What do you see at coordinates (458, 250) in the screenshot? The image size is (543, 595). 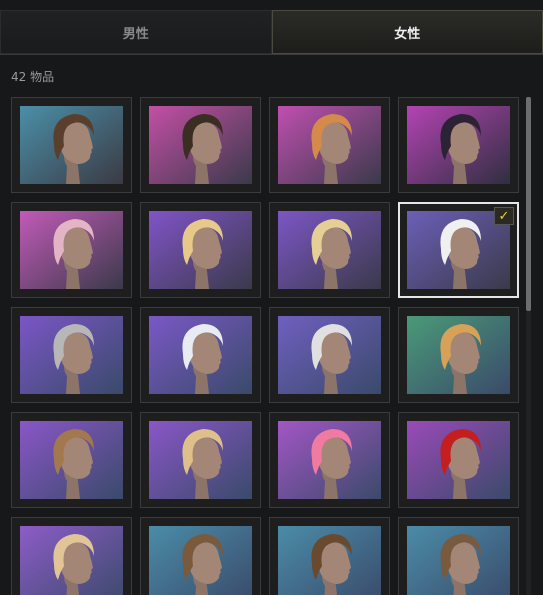 I see `hairstyle-card: ✓` at bounding box center [458, 250].